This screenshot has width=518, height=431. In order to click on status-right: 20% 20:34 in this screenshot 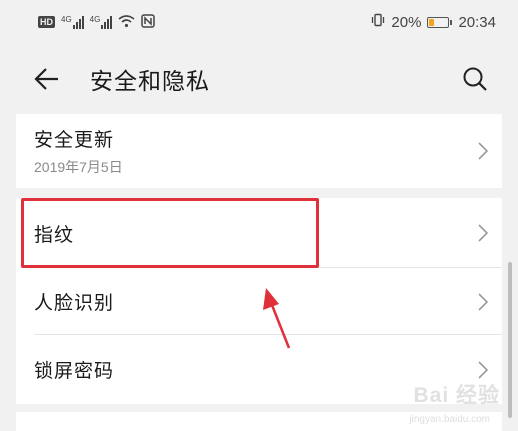, I will do `click(433, 22)`.